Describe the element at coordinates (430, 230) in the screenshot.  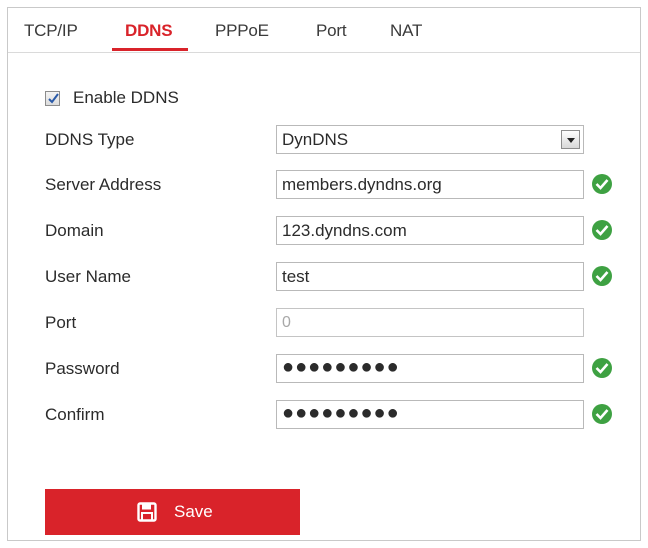
I see `domain-input: 123.dyndns.com` at that location.